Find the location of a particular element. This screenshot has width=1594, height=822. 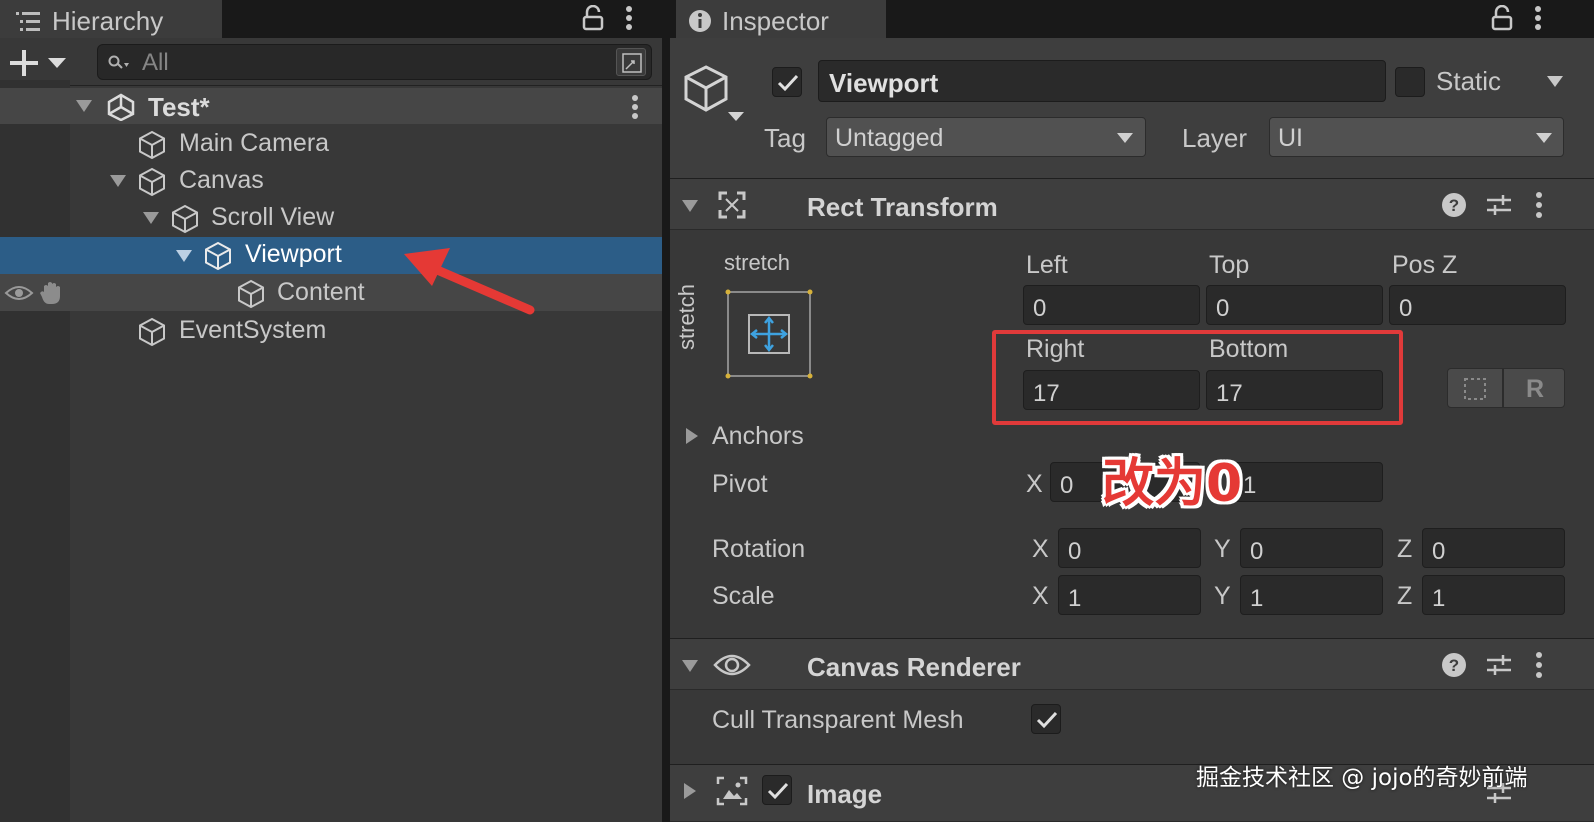

add-icon is located at coordinates (40, 63).